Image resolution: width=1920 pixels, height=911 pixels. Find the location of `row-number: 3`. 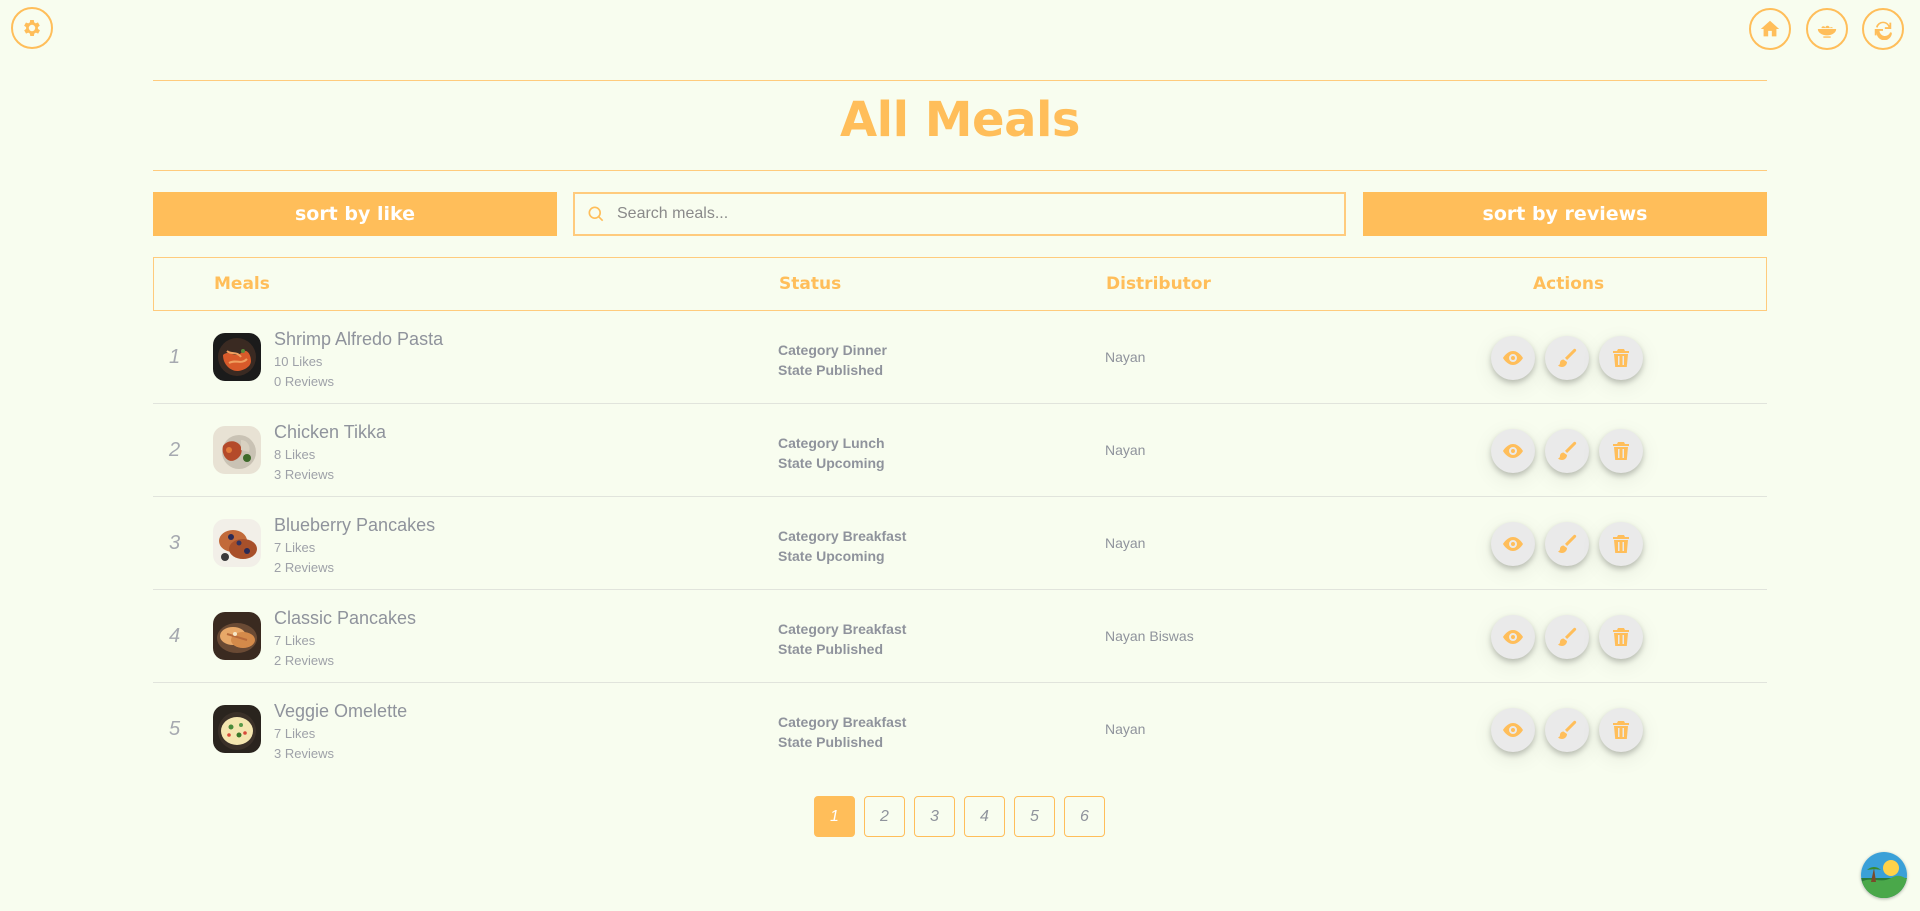

row-number: 3 is located at coordinates (175, 543).